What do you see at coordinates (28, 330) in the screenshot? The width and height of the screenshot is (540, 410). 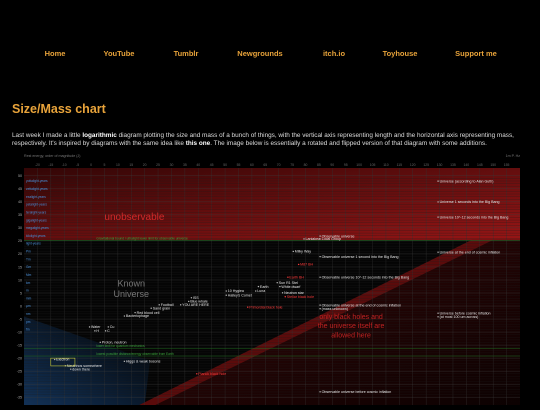 I see `unit-label: fm` at bounding box center [28, 330].